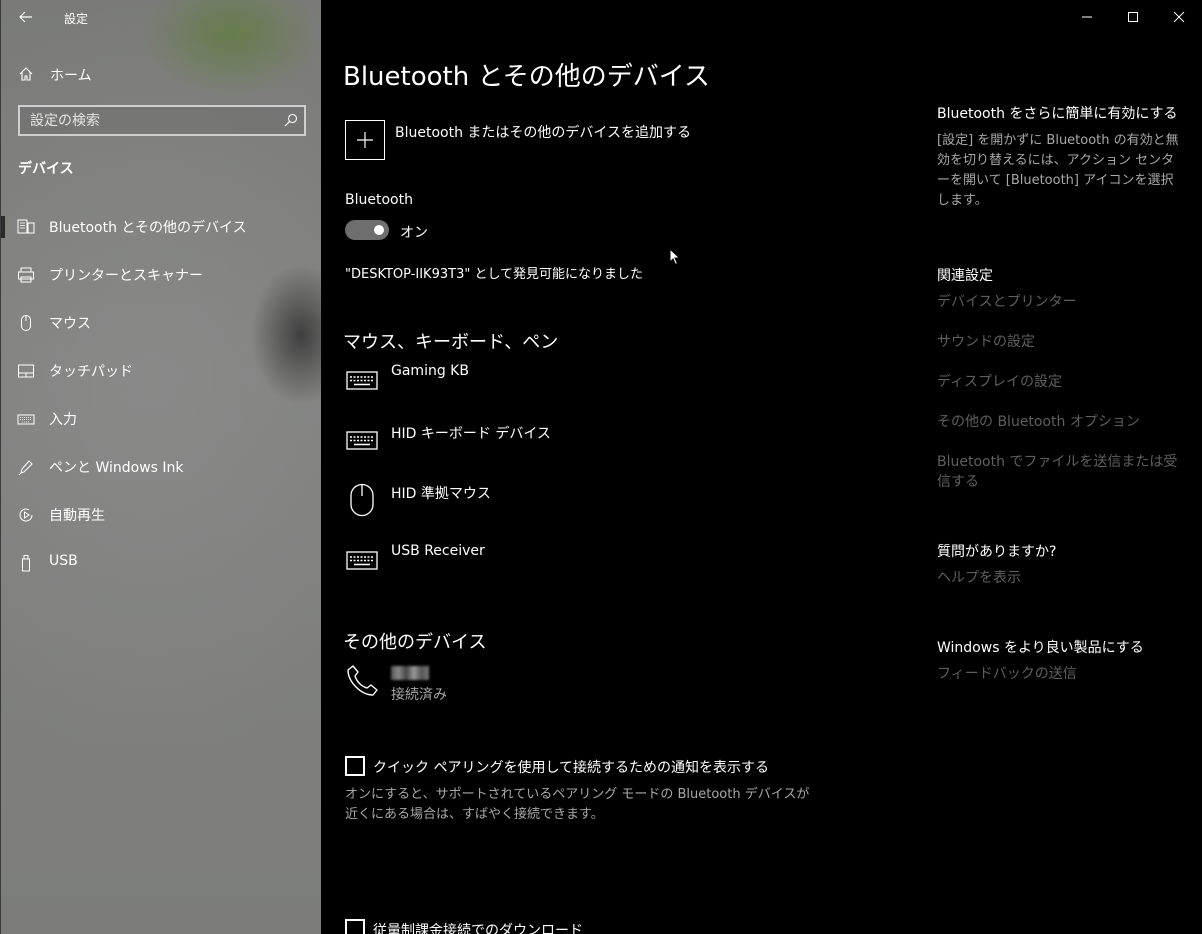 The image size is (1202, 934). I want to click on minimize-button, so click(1087, 17).